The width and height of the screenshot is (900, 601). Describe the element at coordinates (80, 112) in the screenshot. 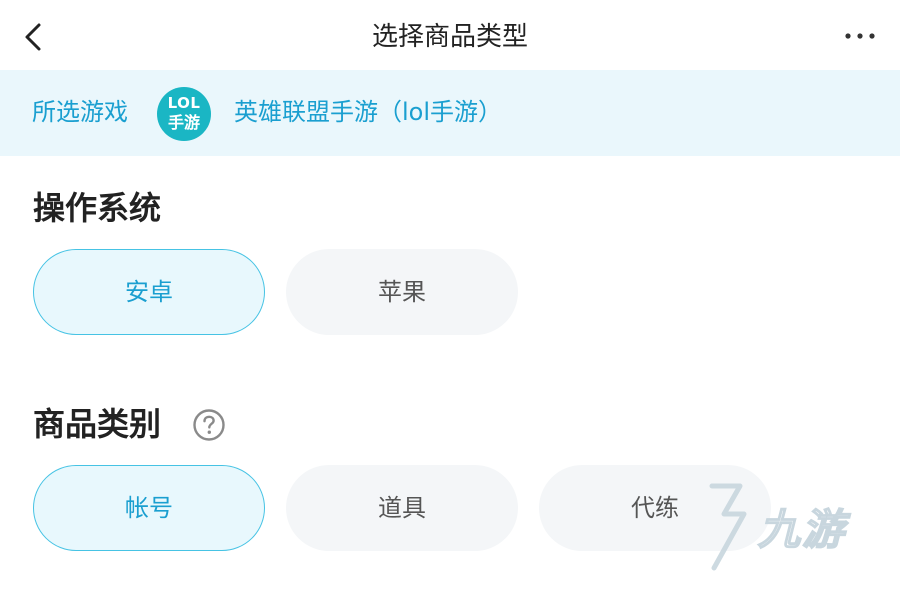

I see `selected-game-label: 所选游戏` at that location.